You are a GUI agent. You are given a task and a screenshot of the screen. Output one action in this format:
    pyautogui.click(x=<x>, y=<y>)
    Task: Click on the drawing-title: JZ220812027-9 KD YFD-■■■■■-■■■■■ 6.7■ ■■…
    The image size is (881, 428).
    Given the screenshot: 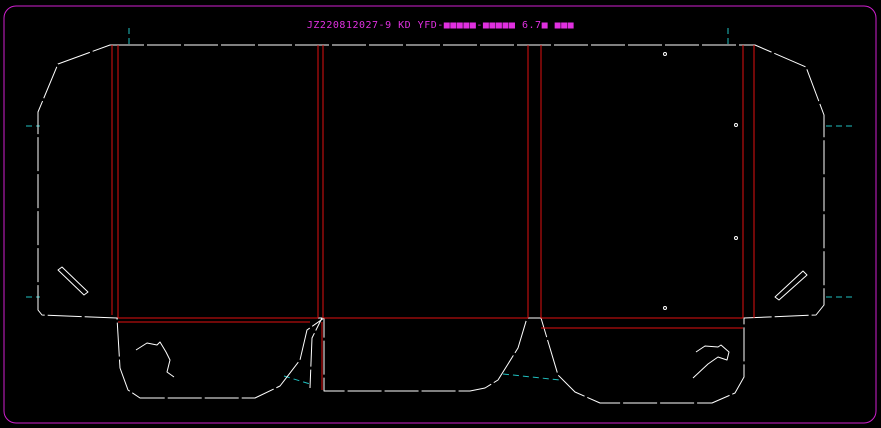 What is the action you would take?
    pyautogui.click(x=440, y=25)
    